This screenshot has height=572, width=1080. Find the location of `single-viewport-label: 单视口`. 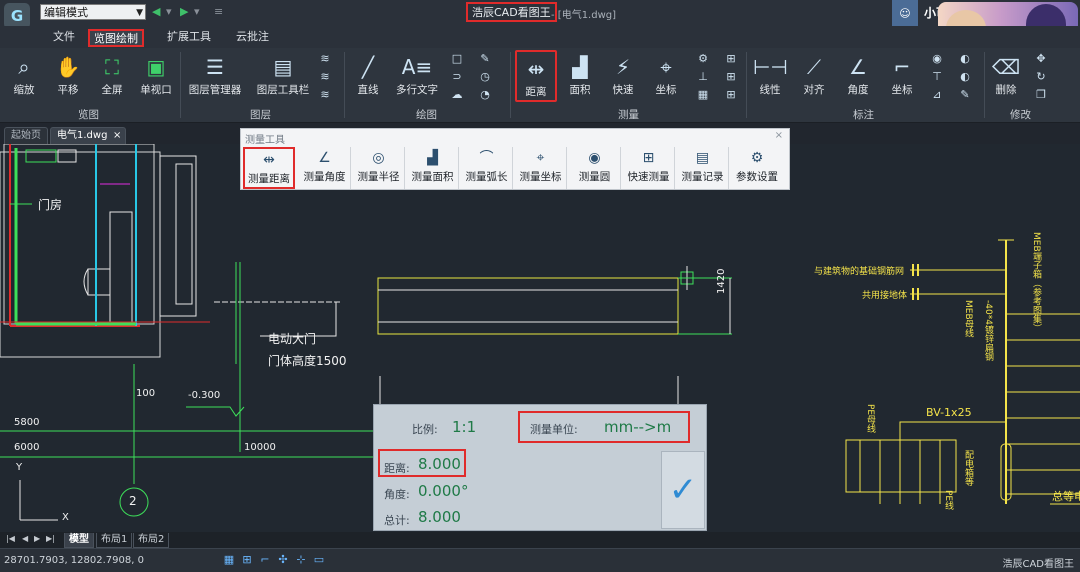

single-viewport-label: 单视口 is located at coordinates (156, 90).